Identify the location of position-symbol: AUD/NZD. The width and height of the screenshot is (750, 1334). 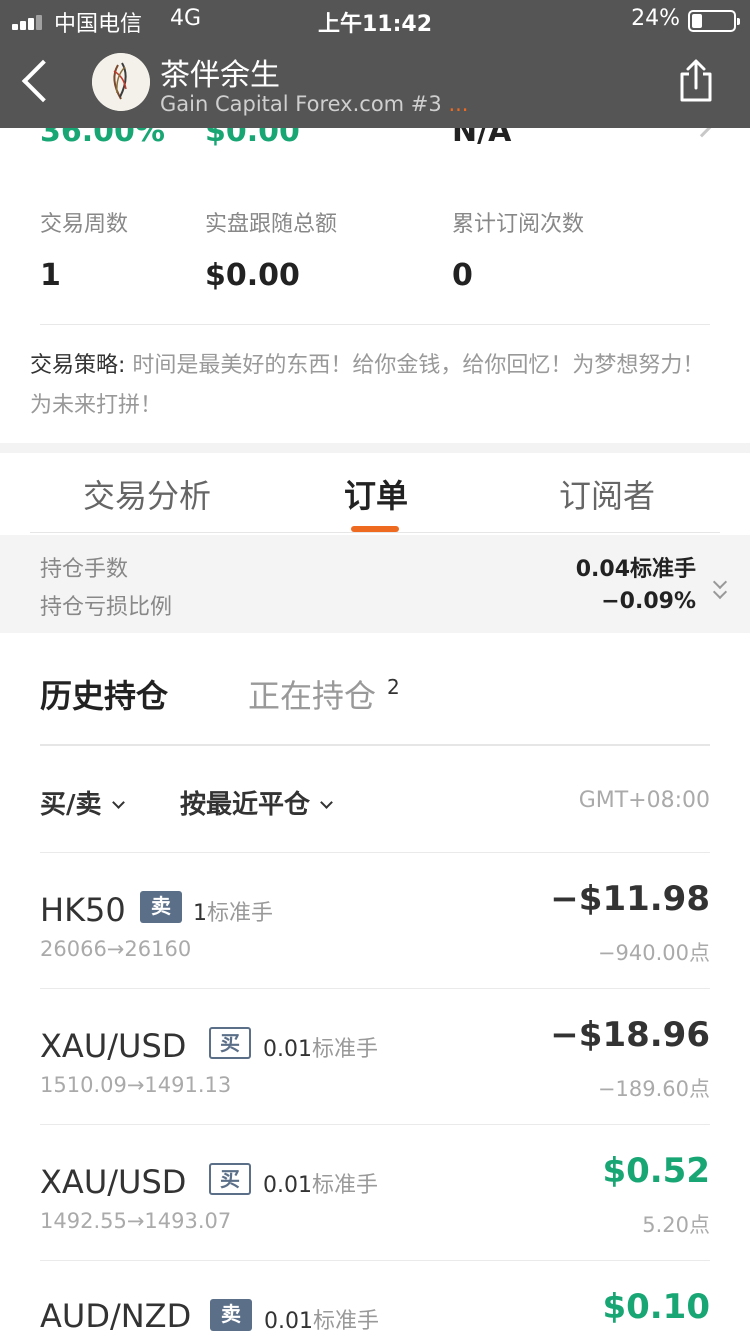
(116, 1315).